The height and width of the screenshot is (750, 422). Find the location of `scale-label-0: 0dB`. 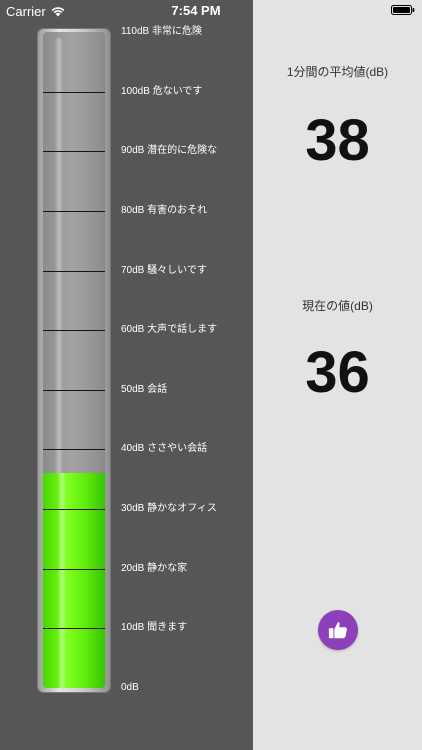

scale-label-0: 0dB is located at coordinates (130, 687).